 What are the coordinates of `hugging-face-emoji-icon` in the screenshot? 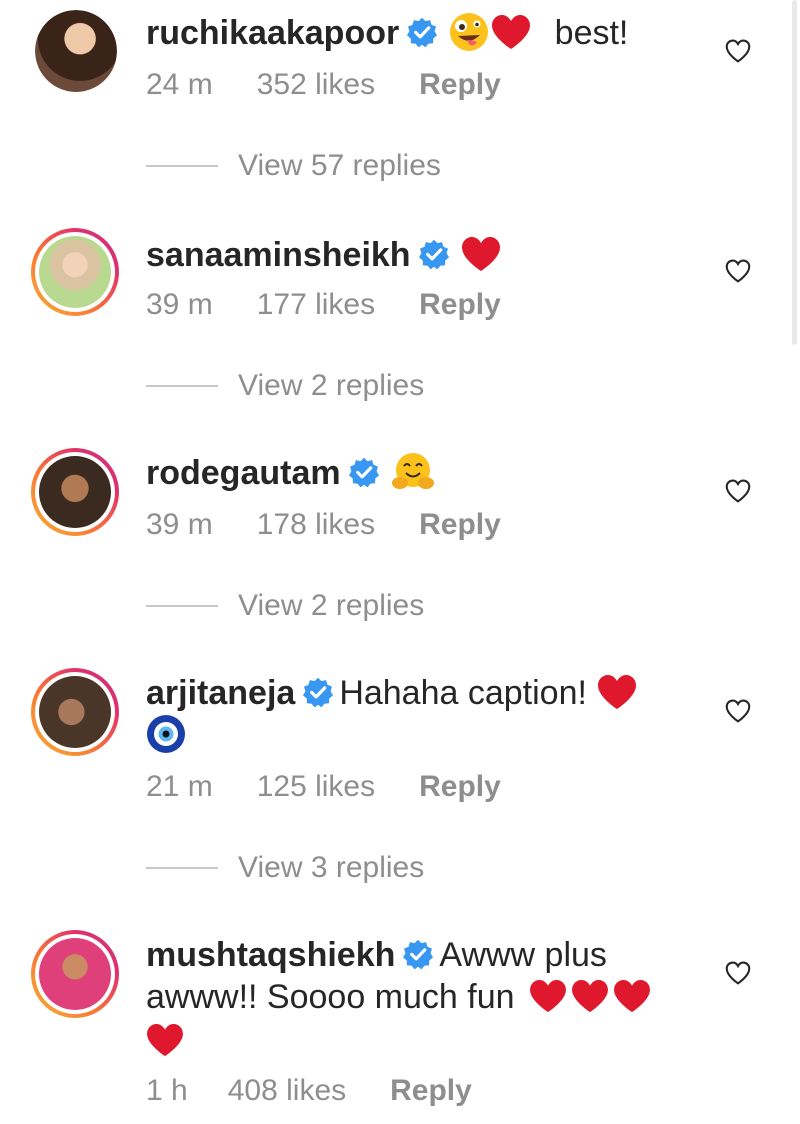 It's located at (413, 472).